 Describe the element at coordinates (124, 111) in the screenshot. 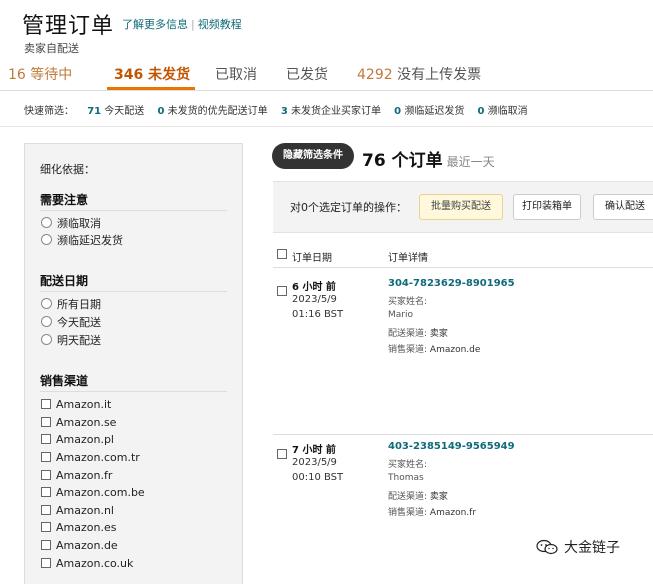

I see `quick-filter-text: 今天配送` at that location.